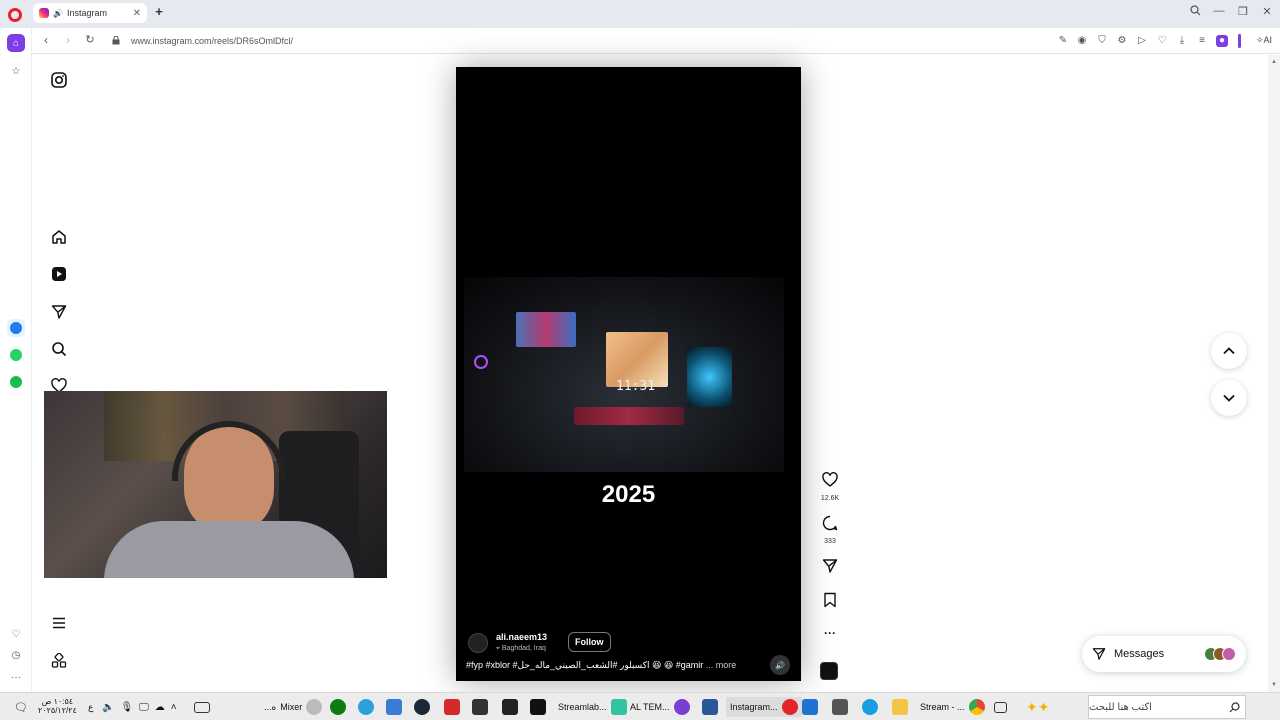 This screenshot has width=1280, height=720. I want to click on reel-location: ⌖ Baghdad, Iraq, so click(521, 649).